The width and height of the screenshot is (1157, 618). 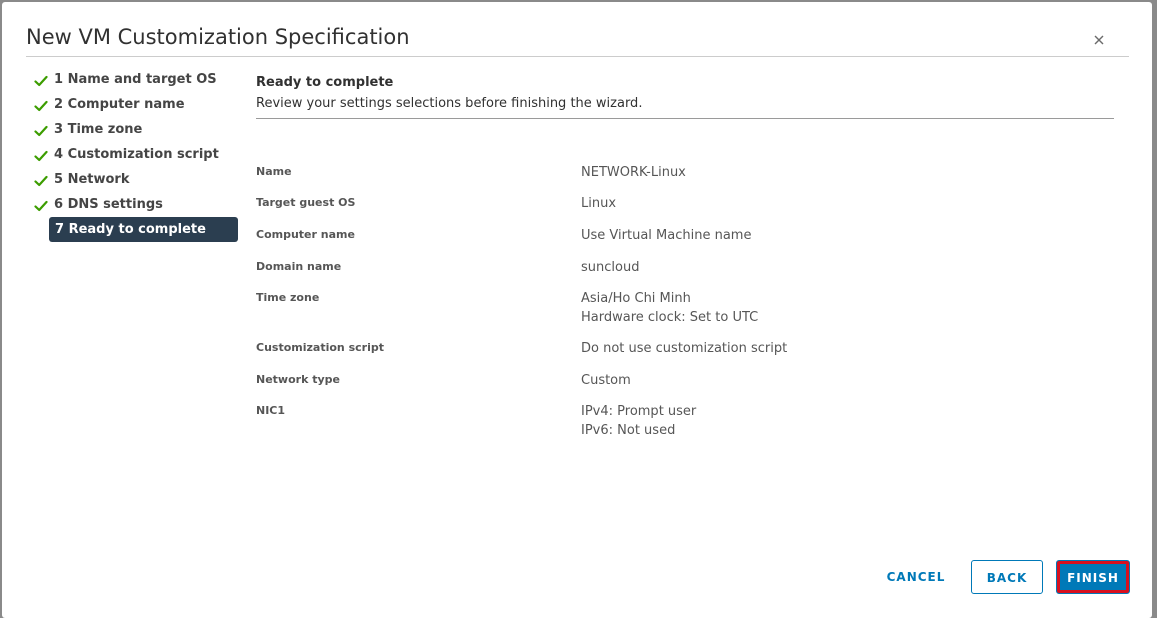 What do you see at coordinates (666, 235) in the screenshot?
I see `summary-value: Use Virtual Machine name` at bounding box center [666, 235].